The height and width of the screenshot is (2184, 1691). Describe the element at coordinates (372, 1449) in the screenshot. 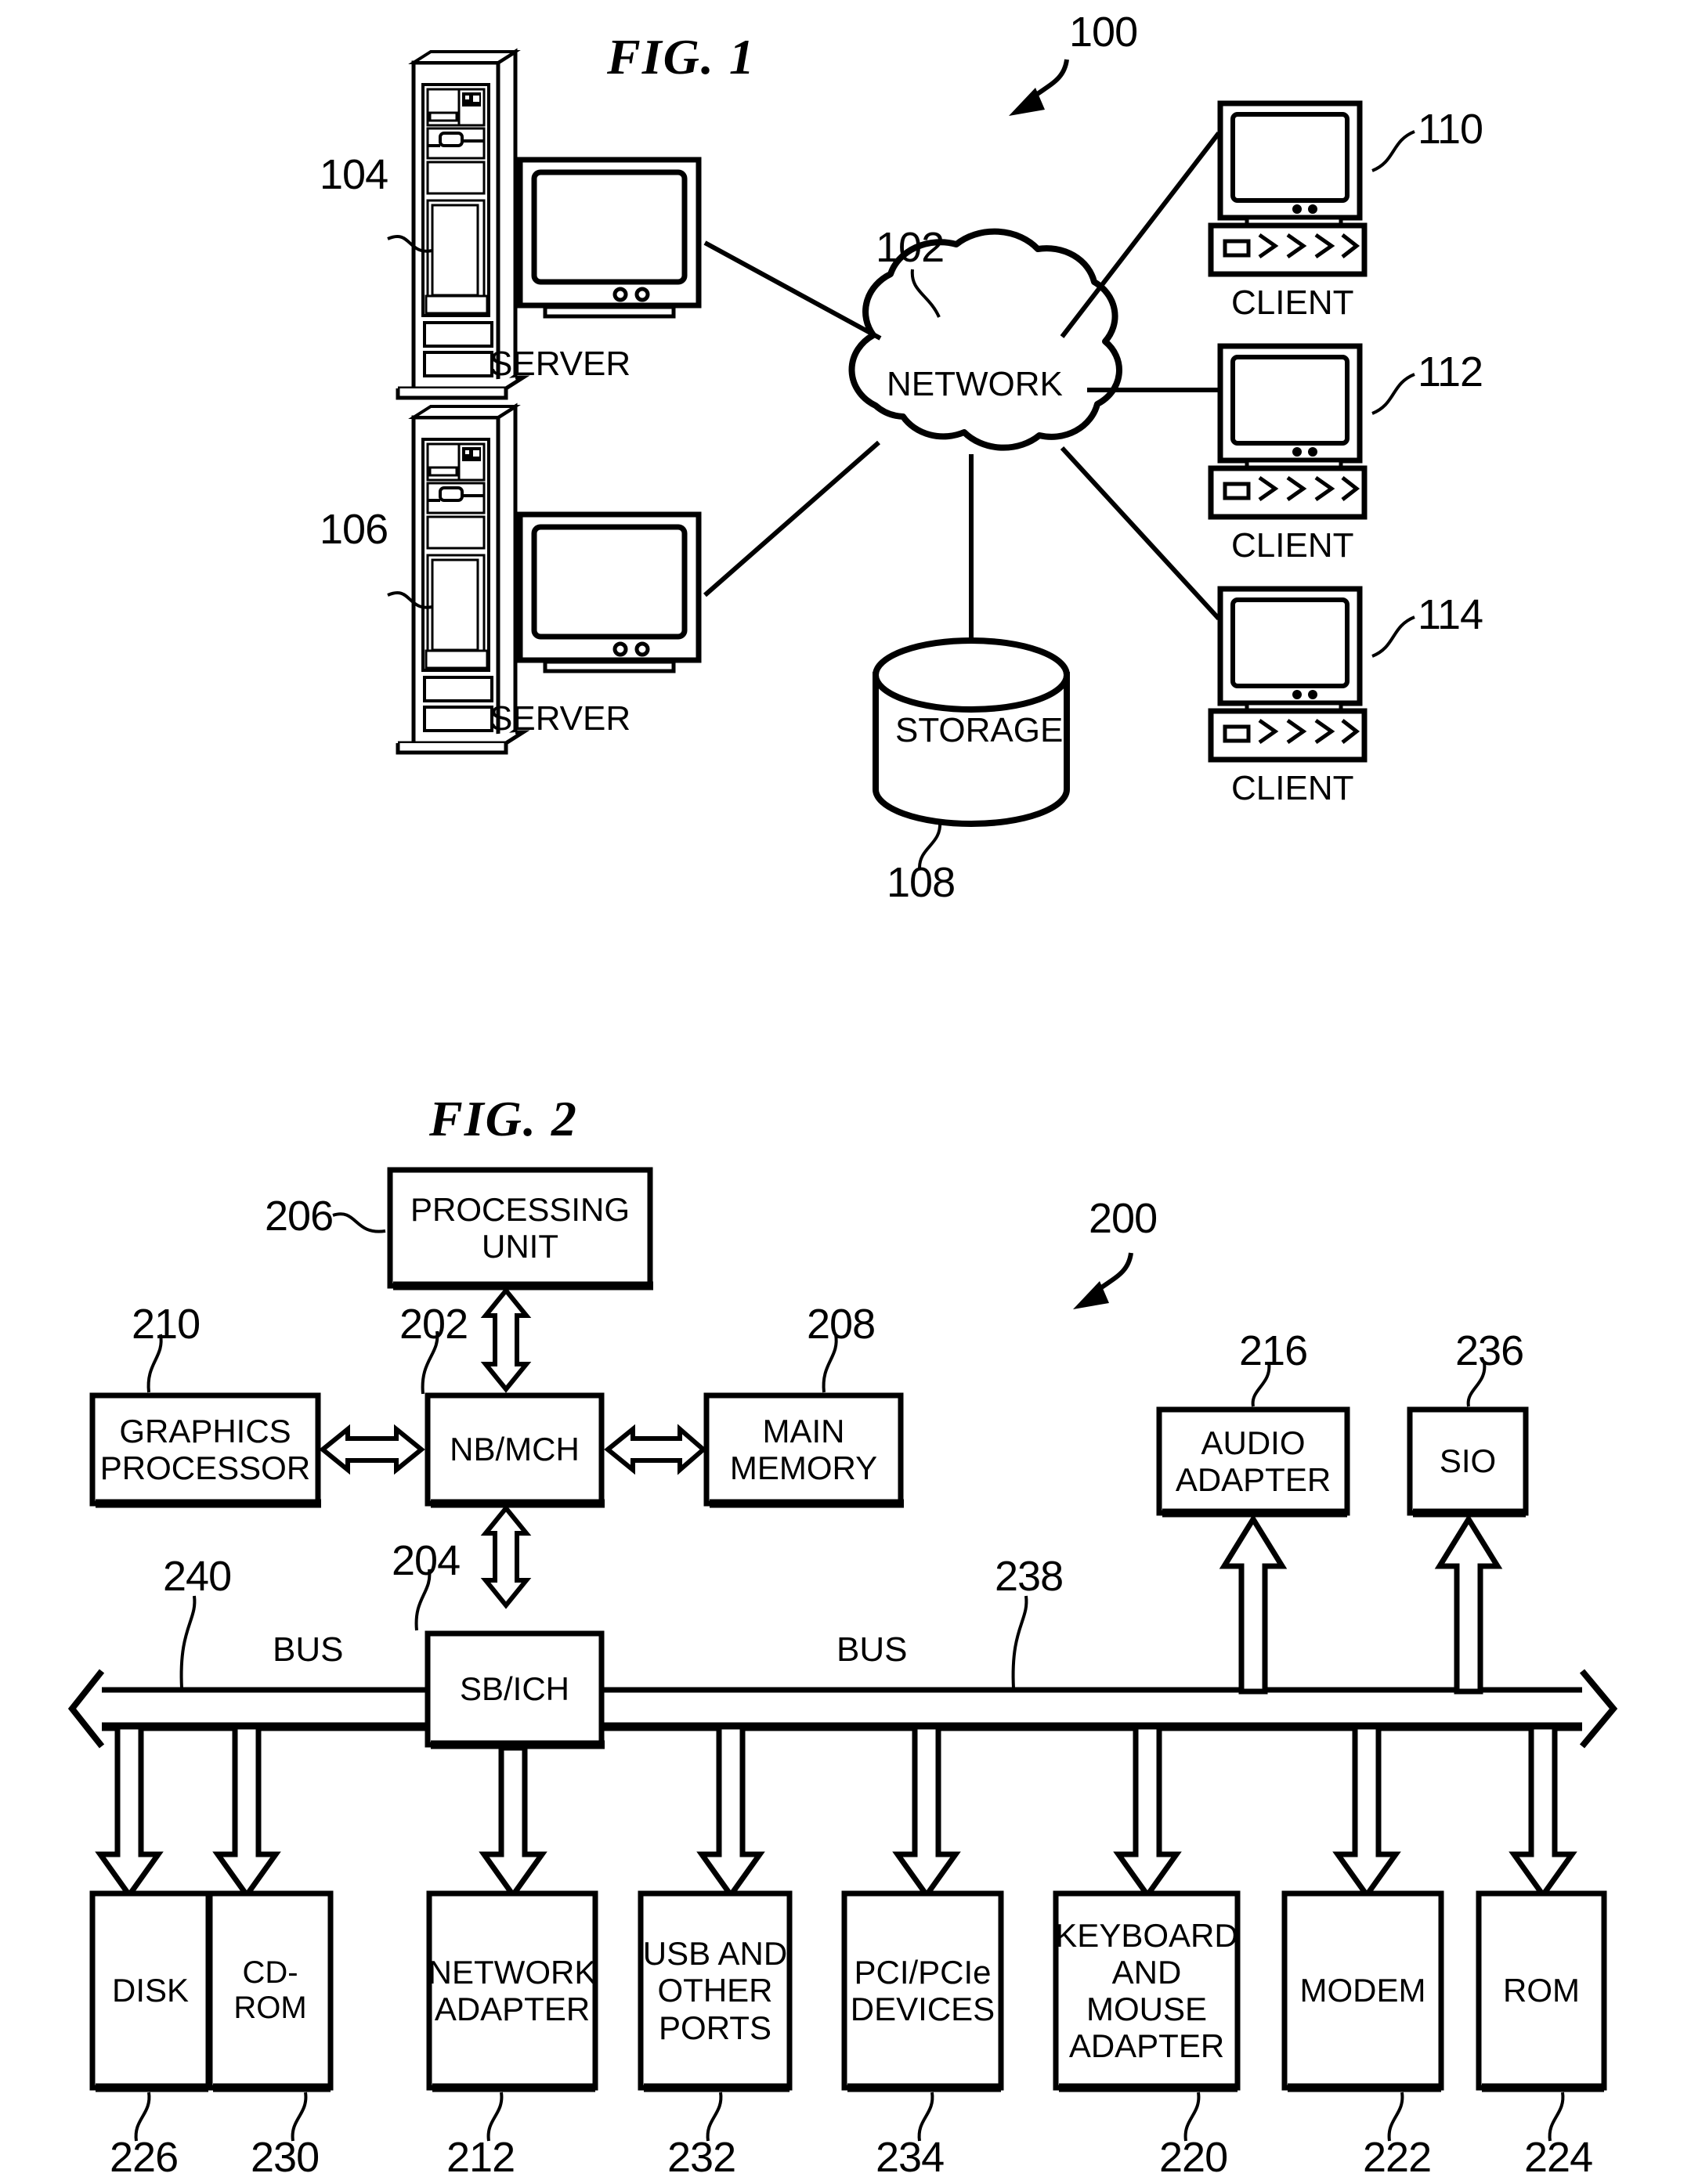

I see `gp-nbmch-arrow` at that location.